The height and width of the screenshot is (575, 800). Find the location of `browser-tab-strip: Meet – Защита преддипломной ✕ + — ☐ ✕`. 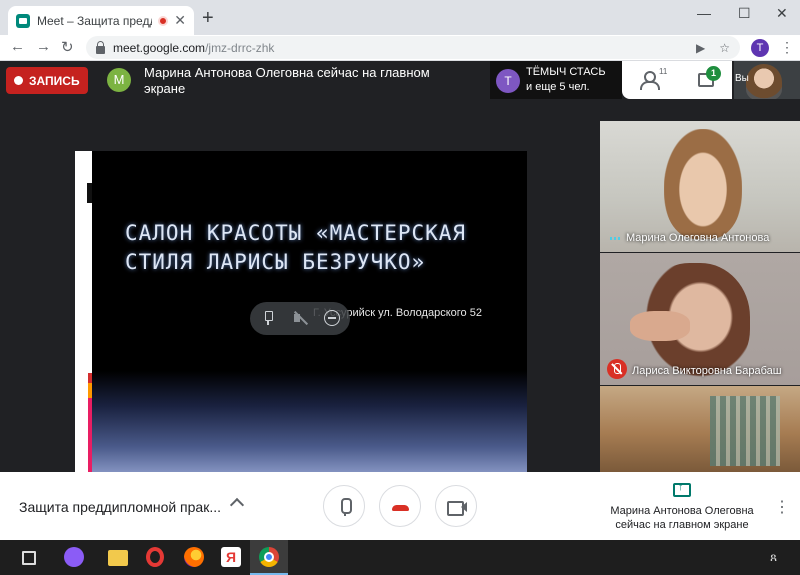

browser-tab-strip: Meet – Защита преддипломной ✕ + — ☐ ✕ is located at coordinates (400, 17).